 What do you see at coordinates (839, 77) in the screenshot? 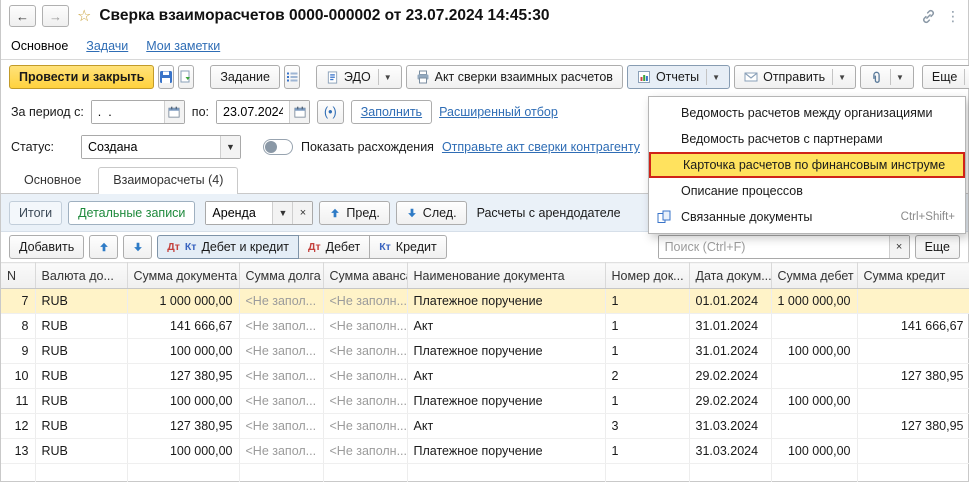
I see `send-caret-icon: ▼` at bounding box center [839, 77].